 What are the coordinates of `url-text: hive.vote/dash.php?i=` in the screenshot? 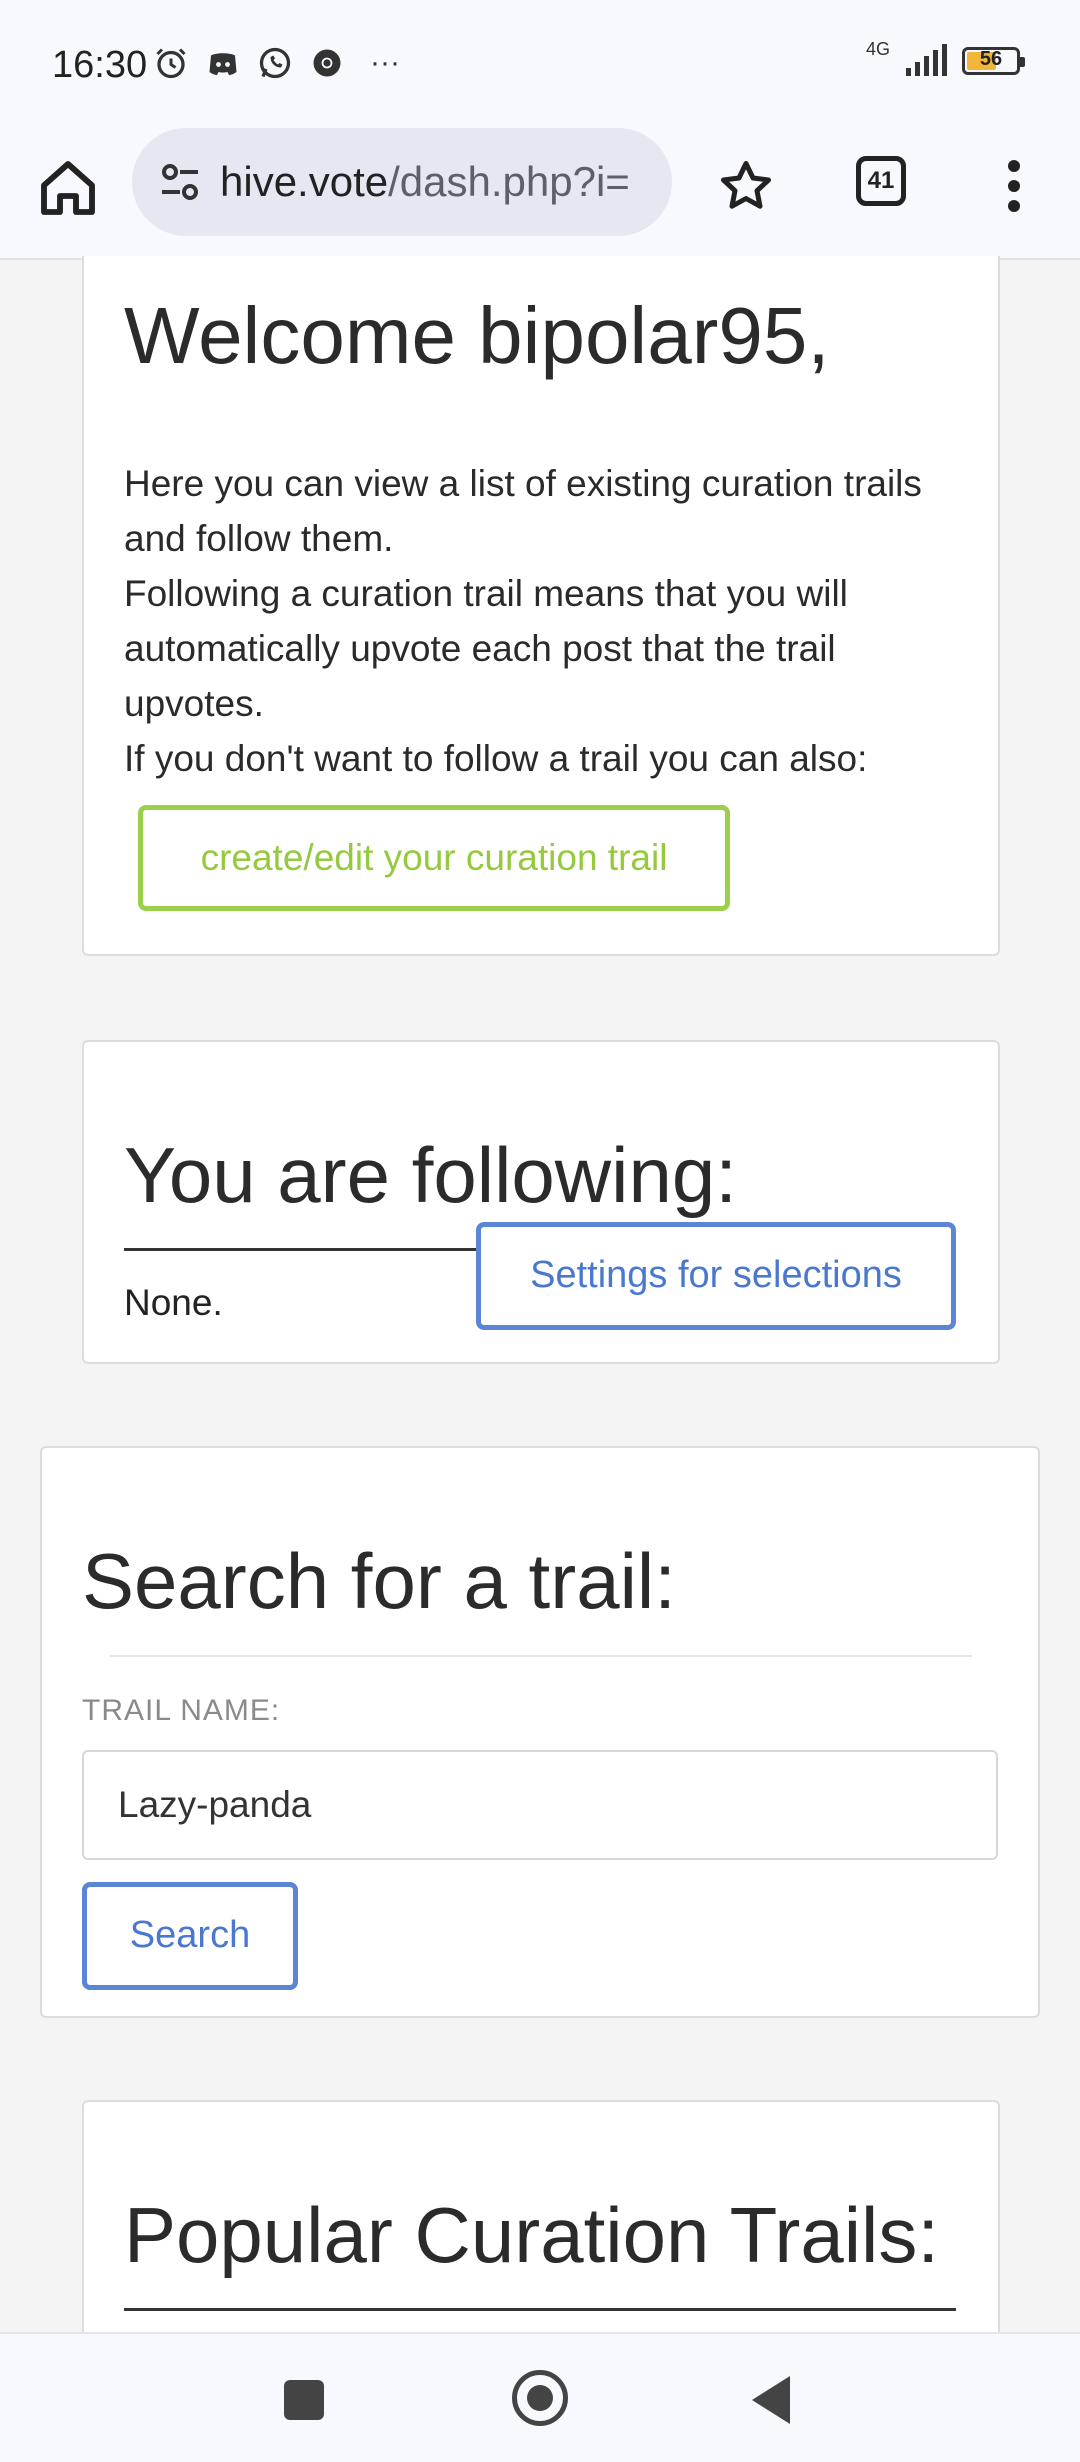 It's located at (425, 182).